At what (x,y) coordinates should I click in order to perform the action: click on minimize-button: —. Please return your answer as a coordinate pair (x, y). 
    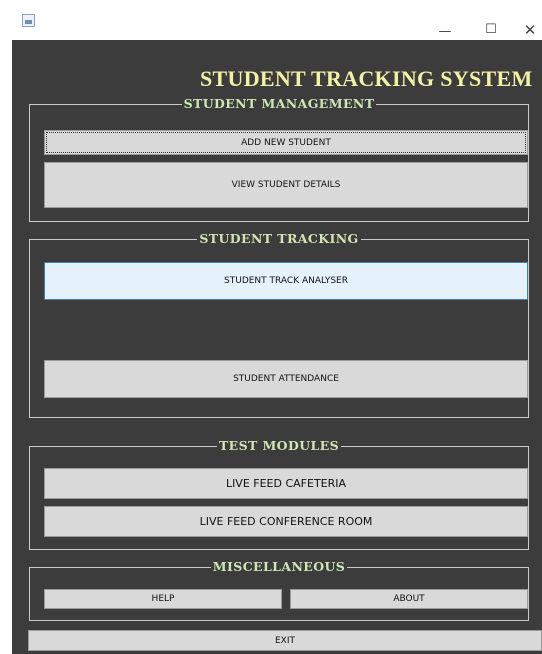
    Looking at the image, I should click on (445, 32).